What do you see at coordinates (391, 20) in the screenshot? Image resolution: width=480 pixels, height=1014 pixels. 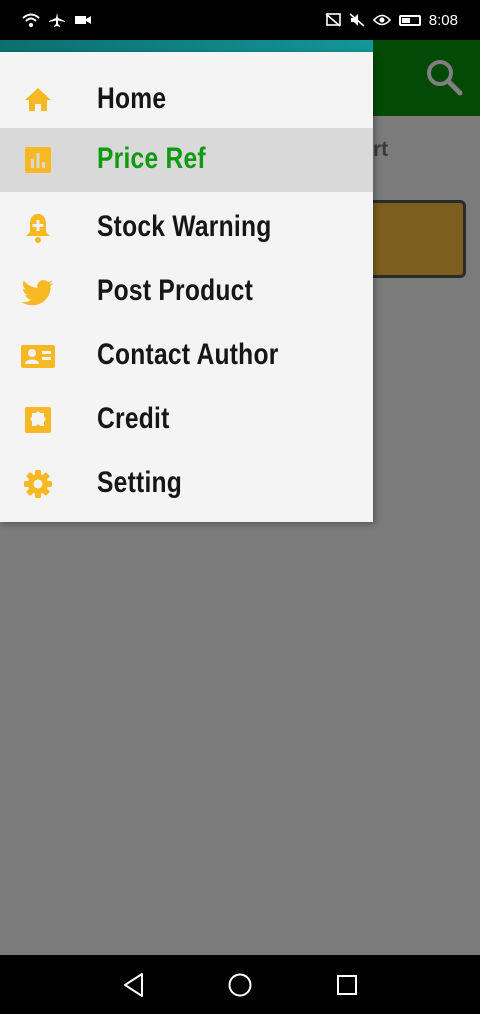 I see `status-right-icons: 8:08` at bounding box center [391, 20].